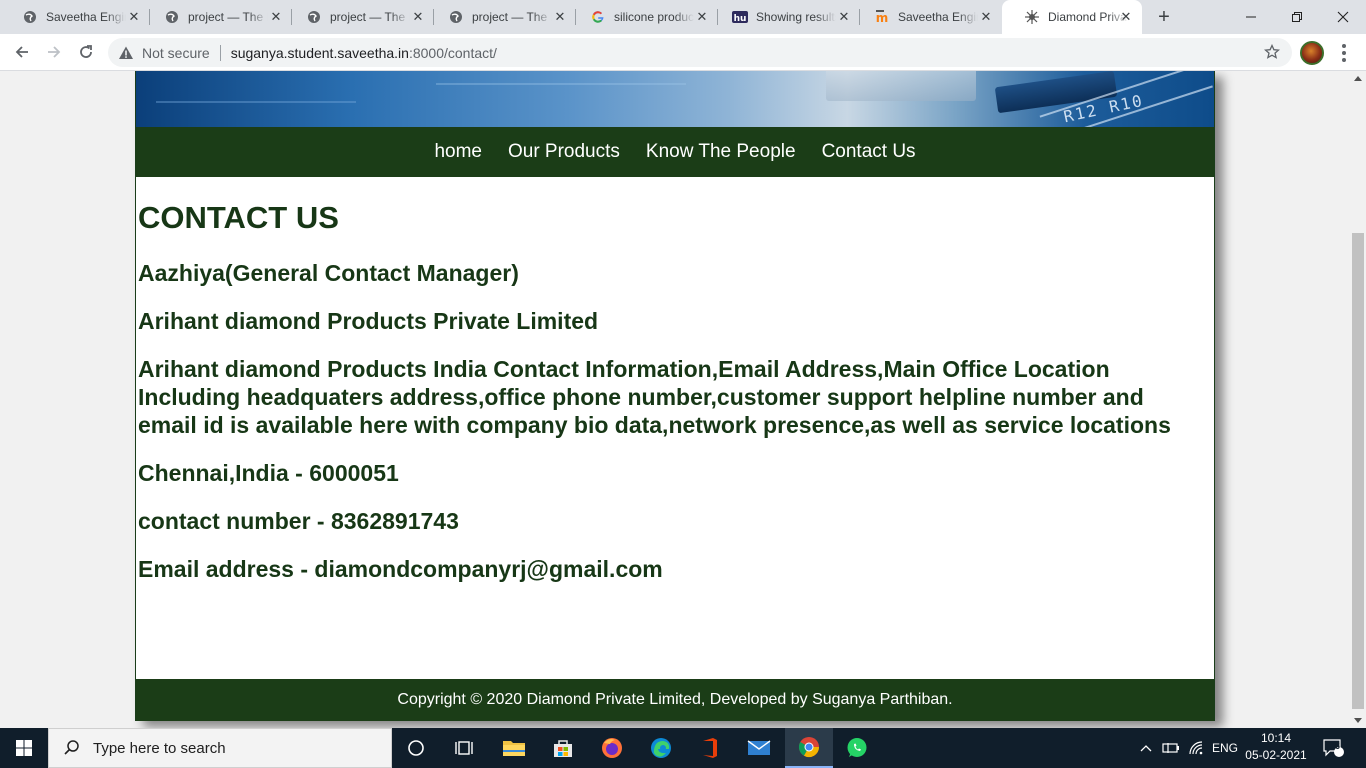 The width and height of the screenshot is (1366, 768). I want to click on reload-icon, so click(86, 51).